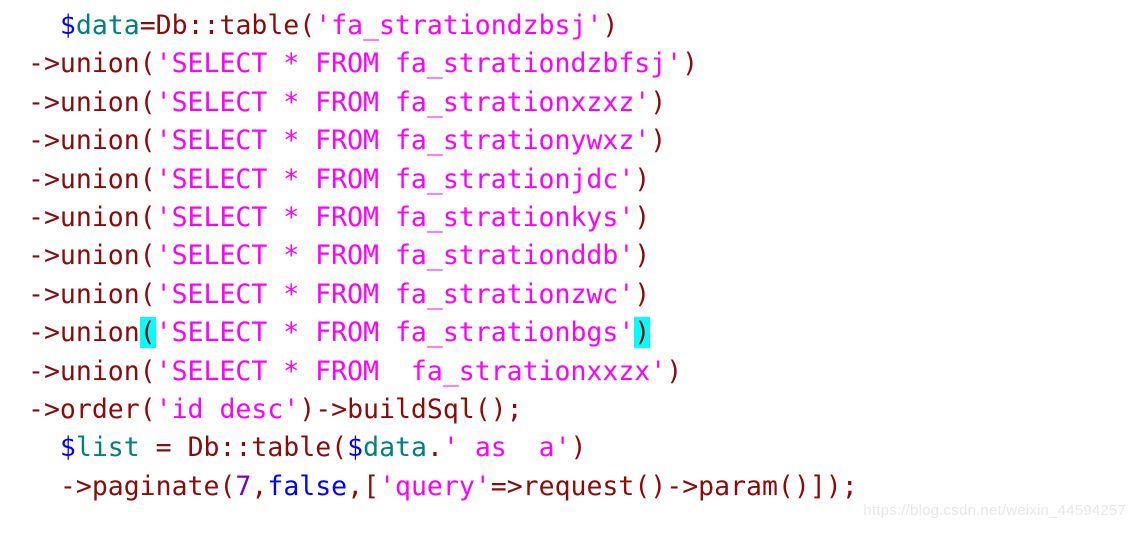 This screenshot has width=1134, height=536. I want to click on code-token-string: 'SELECT * FROM fa_strationbgs', so click(395, 333).